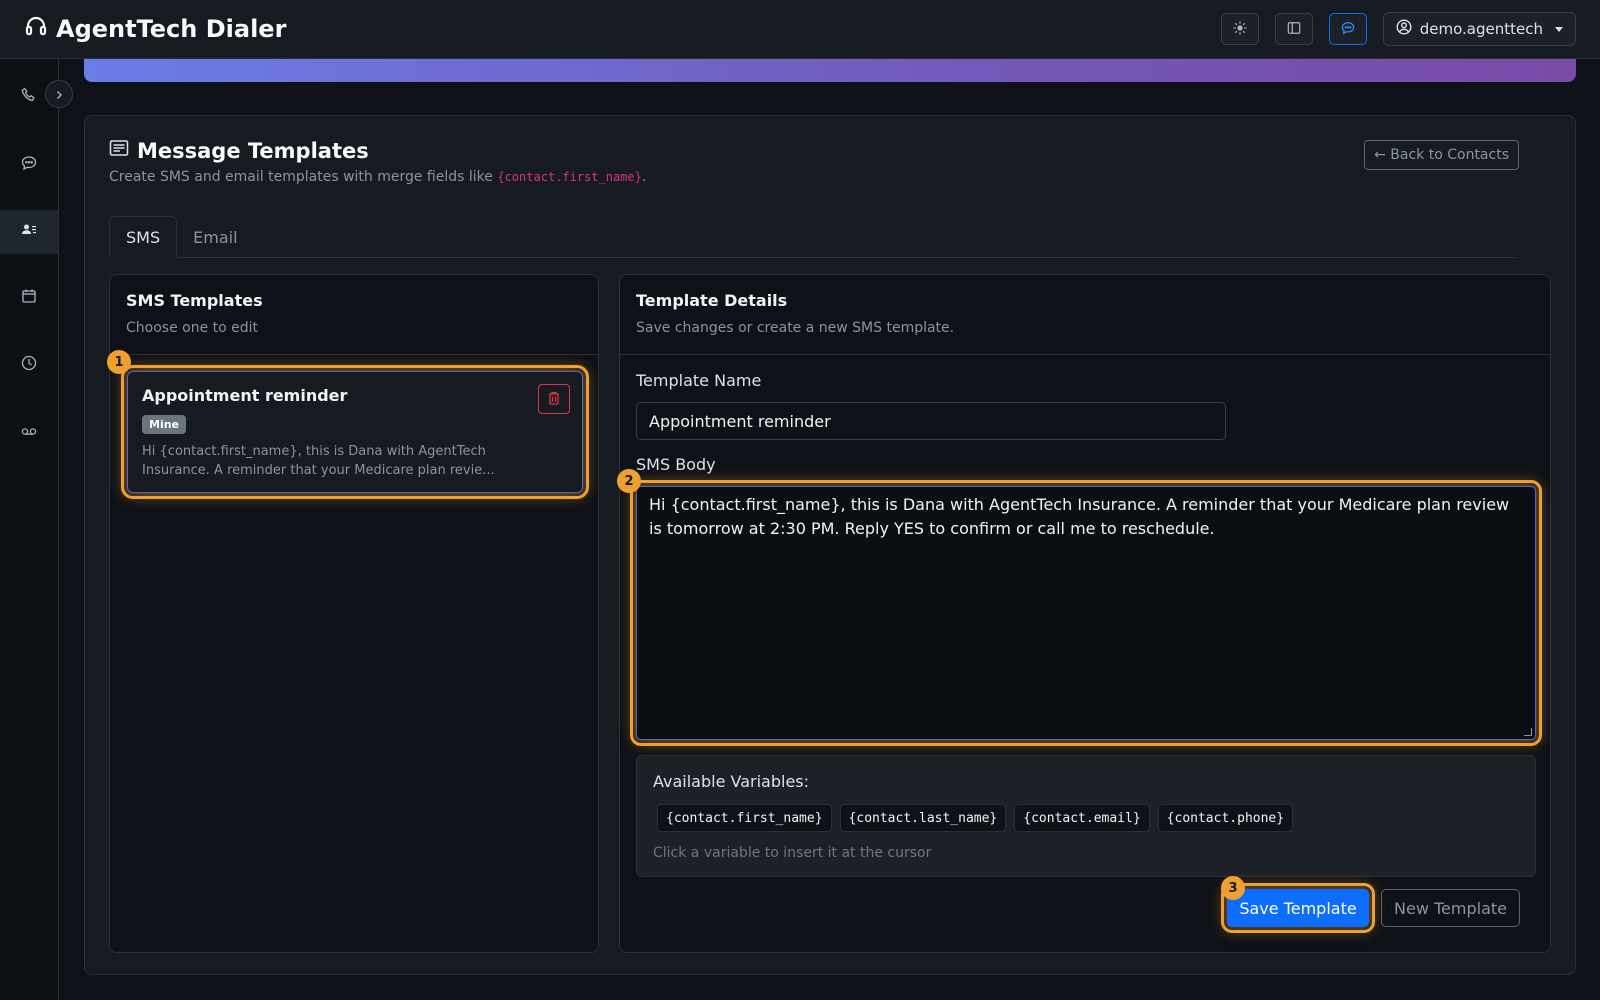  What do you see at coordinates (629, 481) in the screenshot?
I see `step-marker-2: 2` at bounding box center [629, 481].